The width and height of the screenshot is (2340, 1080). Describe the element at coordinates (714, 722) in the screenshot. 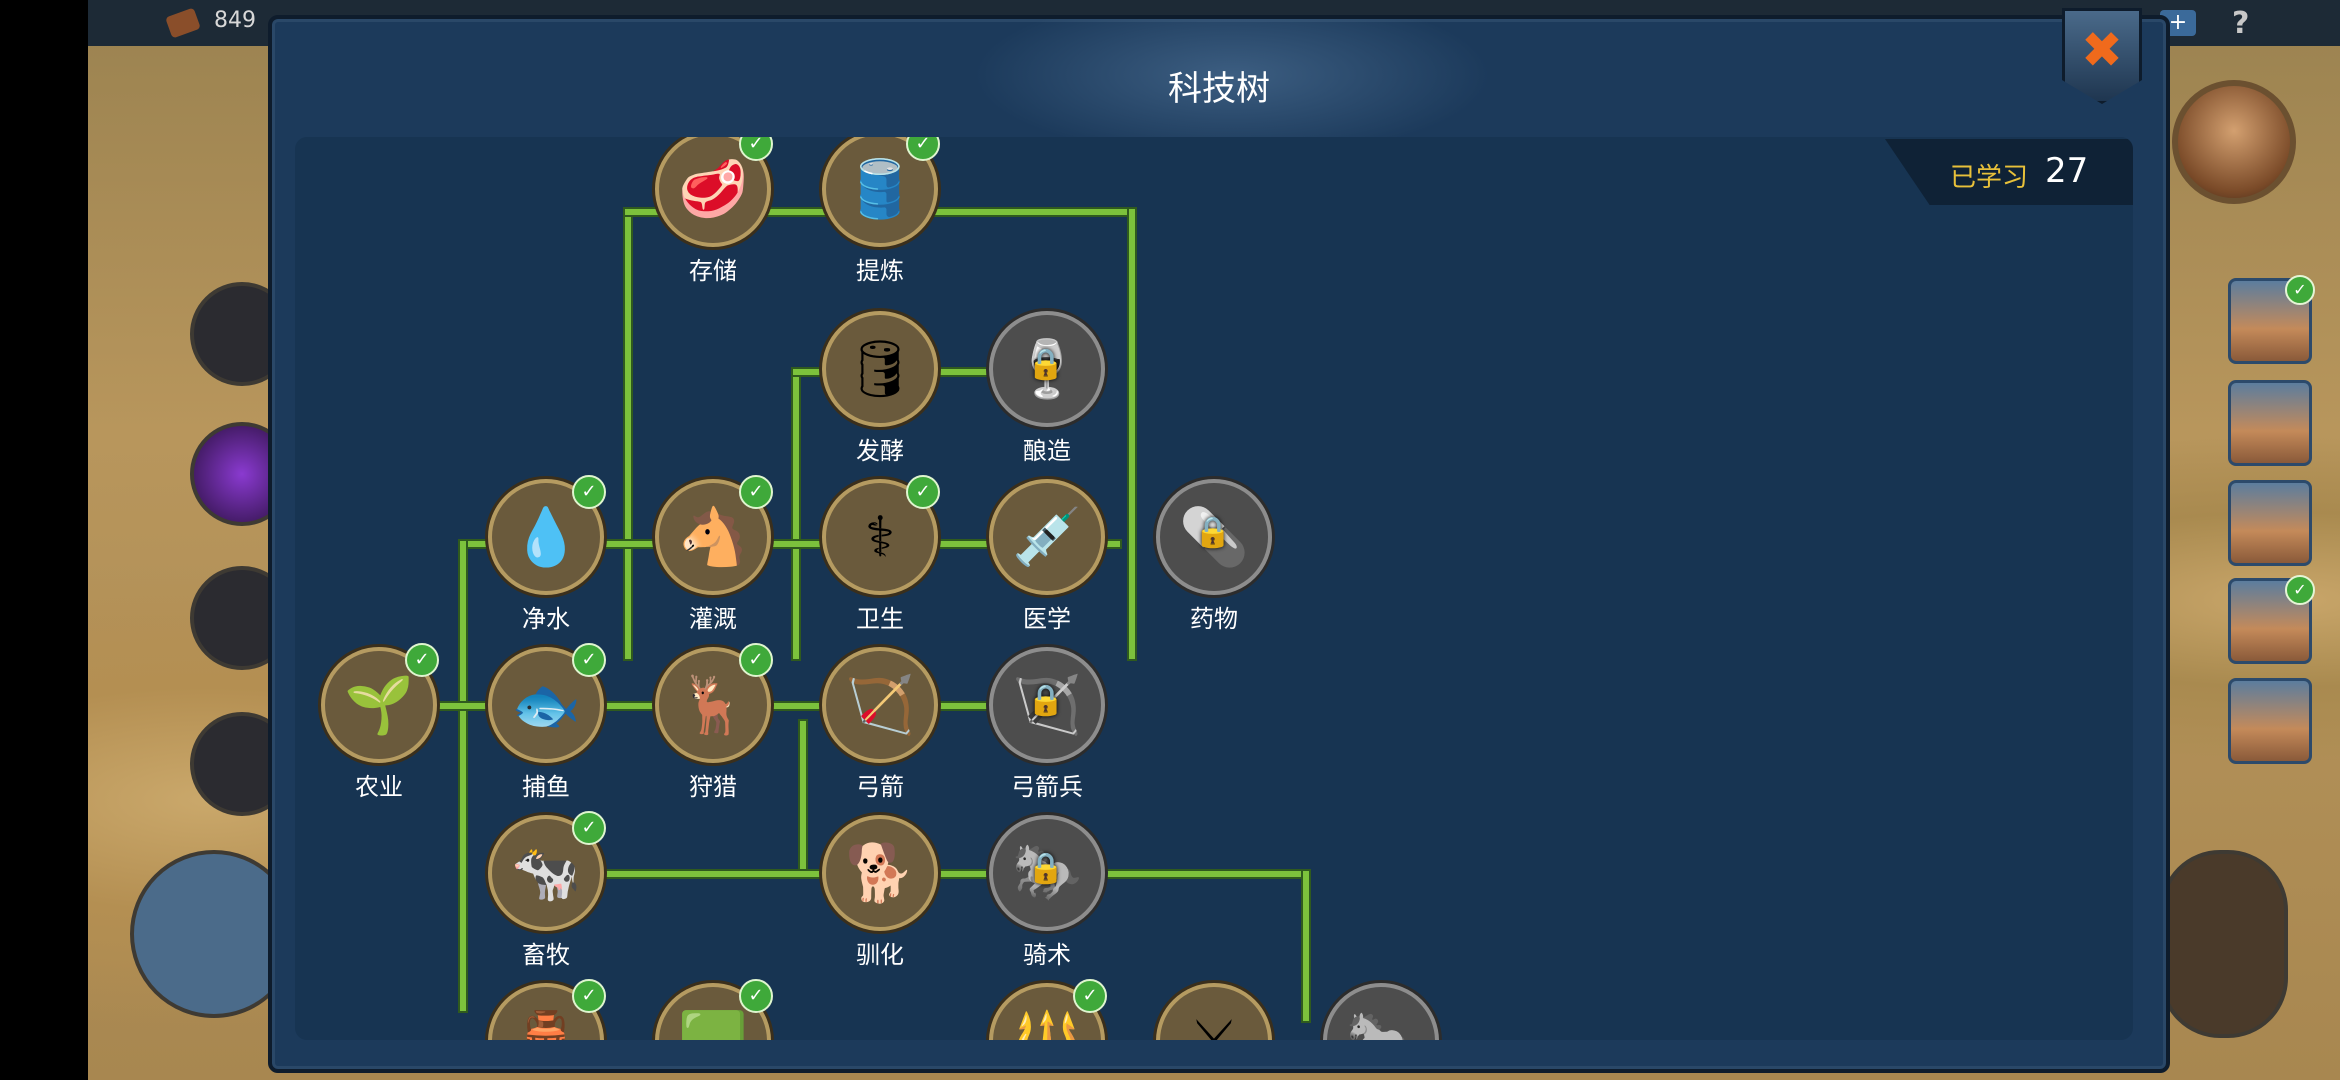

I see `tech-node-hunting: 🦌 ✓ 狩猎` at that location.